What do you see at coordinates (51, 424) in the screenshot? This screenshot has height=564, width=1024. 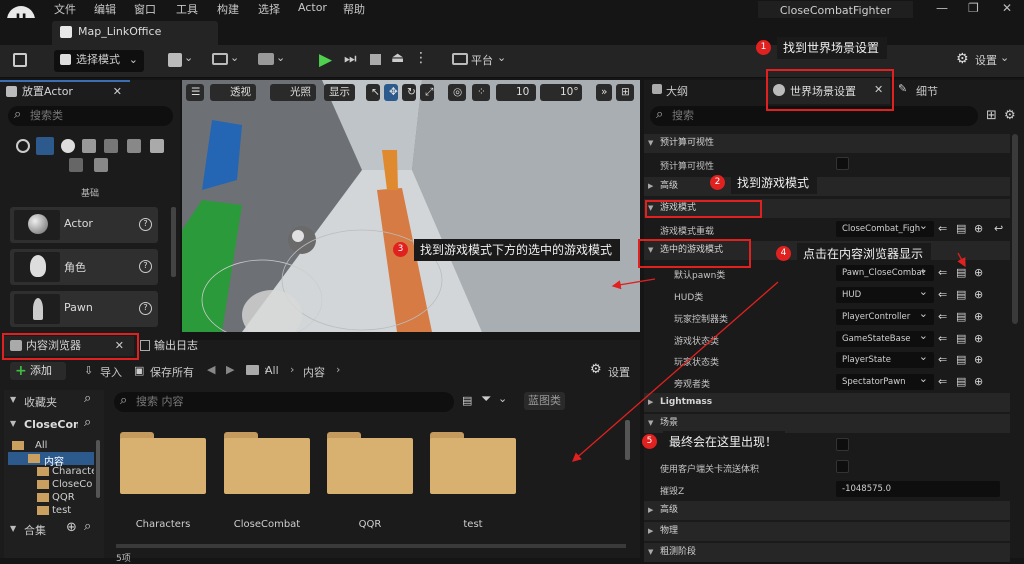 I see `project-root-header: CloseComb` at bounding box center [51, 424].